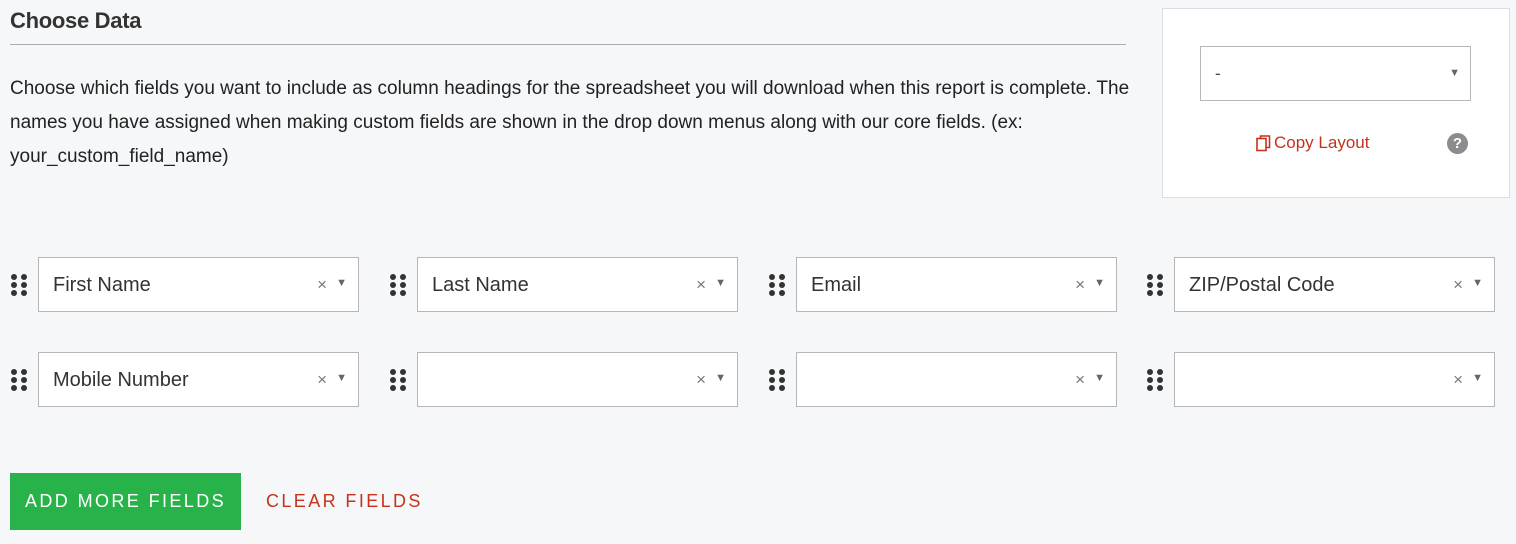  I want to click on layout-panel: - ▼ Copy Layout ?, so click(1336, 103).